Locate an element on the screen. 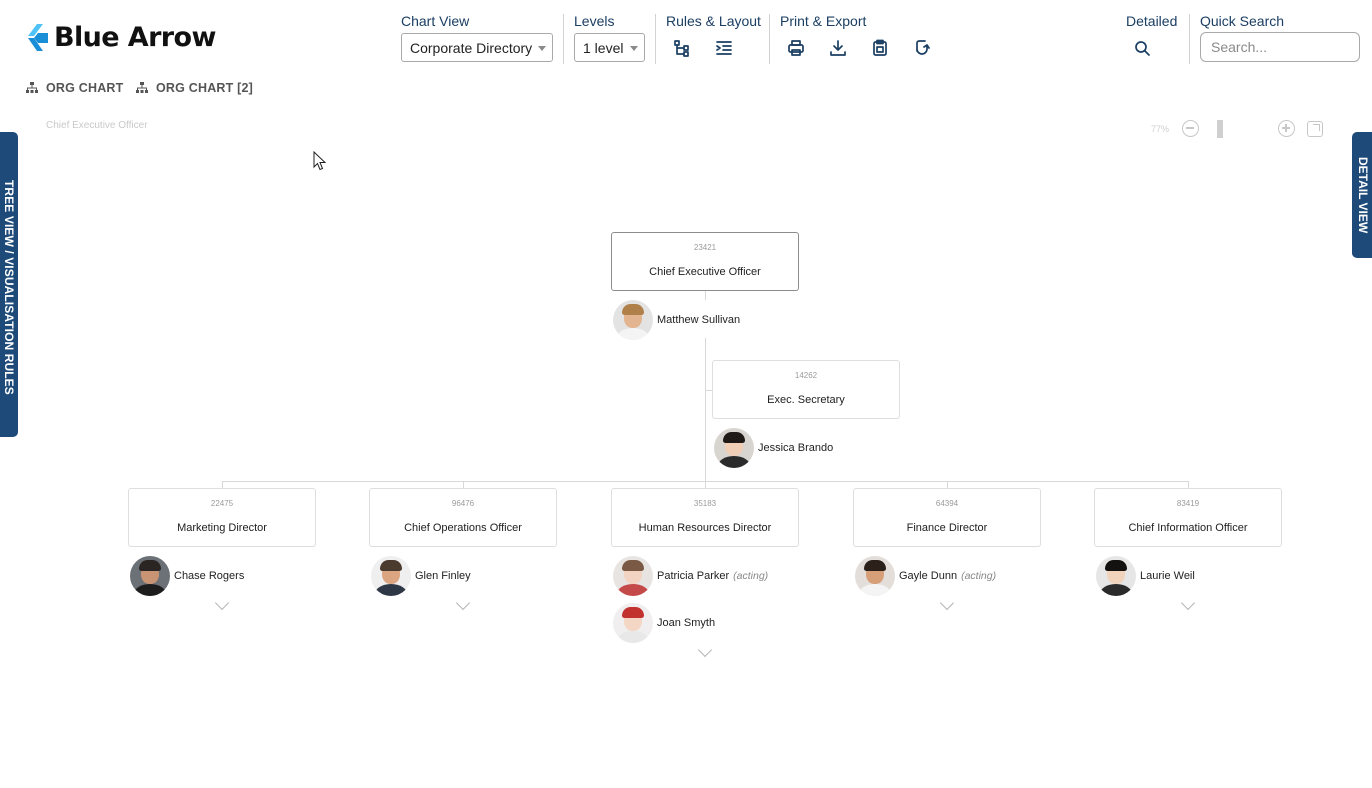 Image resolution: width=1372 pixels, height=788 pixels. person-entry: Chase Rogers is located at coordinates (187, 576).